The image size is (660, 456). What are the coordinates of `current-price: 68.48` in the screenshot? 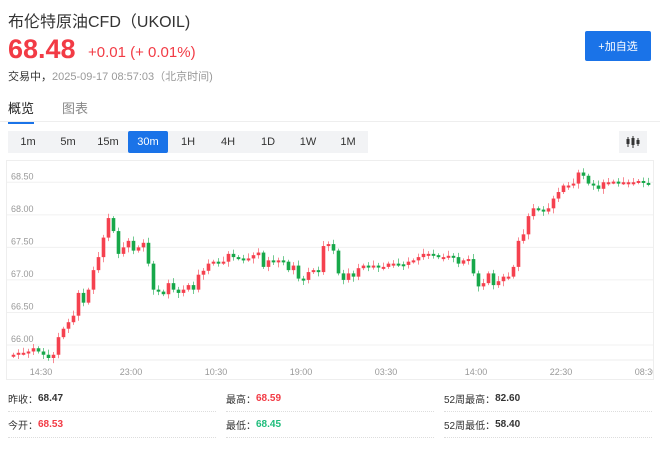 It's located at (42, 49).